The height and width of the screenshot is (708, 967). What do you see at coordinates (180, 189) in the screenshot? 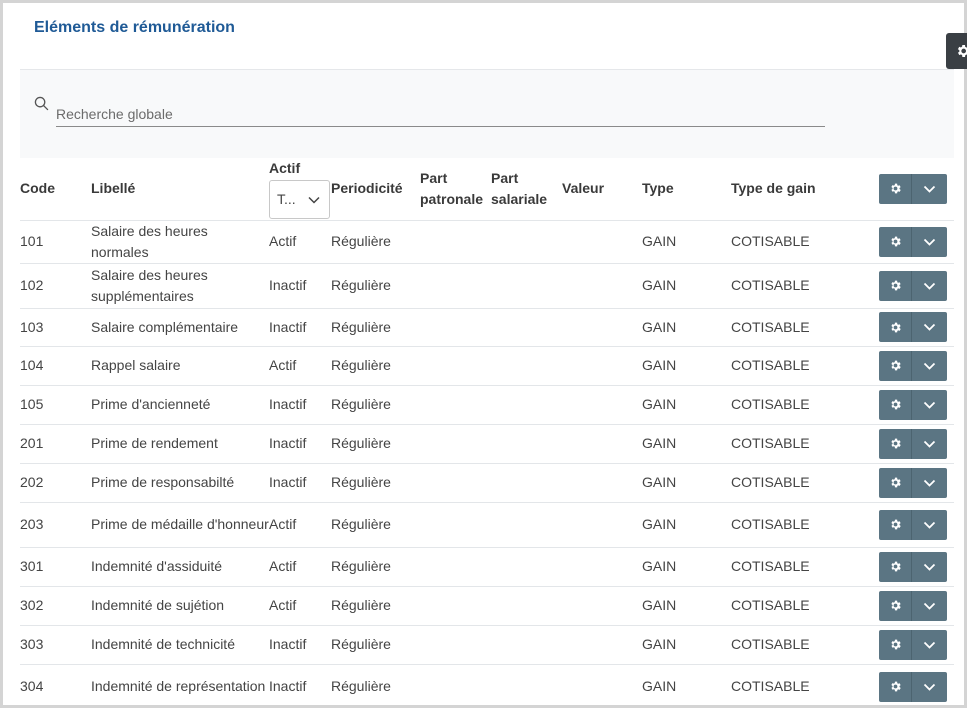
I see `column-header-libelle: Libellé` at bounding box center [180, 189].